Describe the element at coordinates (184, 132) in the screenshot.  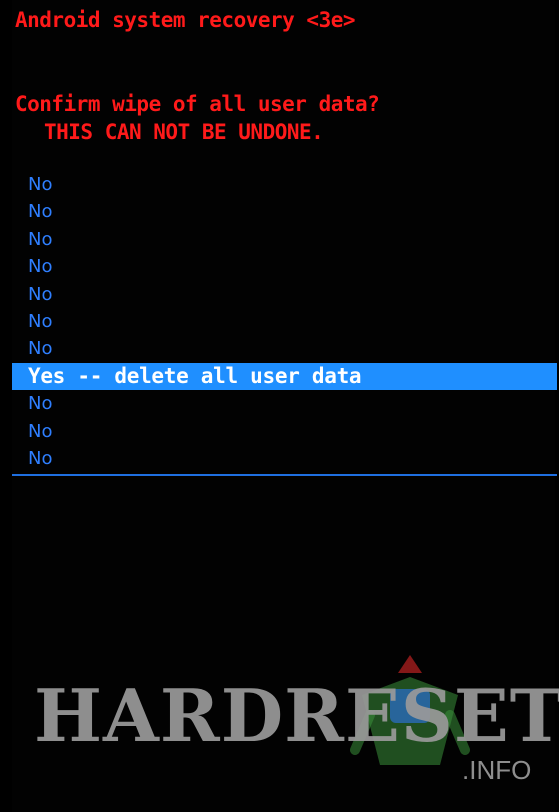
I see `undo-warning: THIS CAN NOT BE UNDONE.` at that location.